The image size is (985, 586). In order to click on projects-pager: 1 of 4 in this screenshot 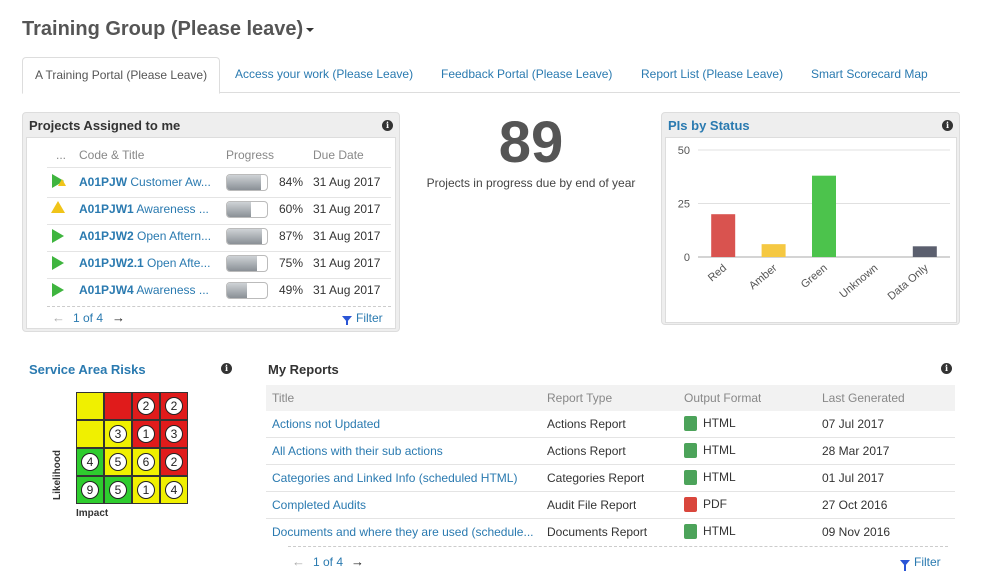, I will do `click(88, 318)`.